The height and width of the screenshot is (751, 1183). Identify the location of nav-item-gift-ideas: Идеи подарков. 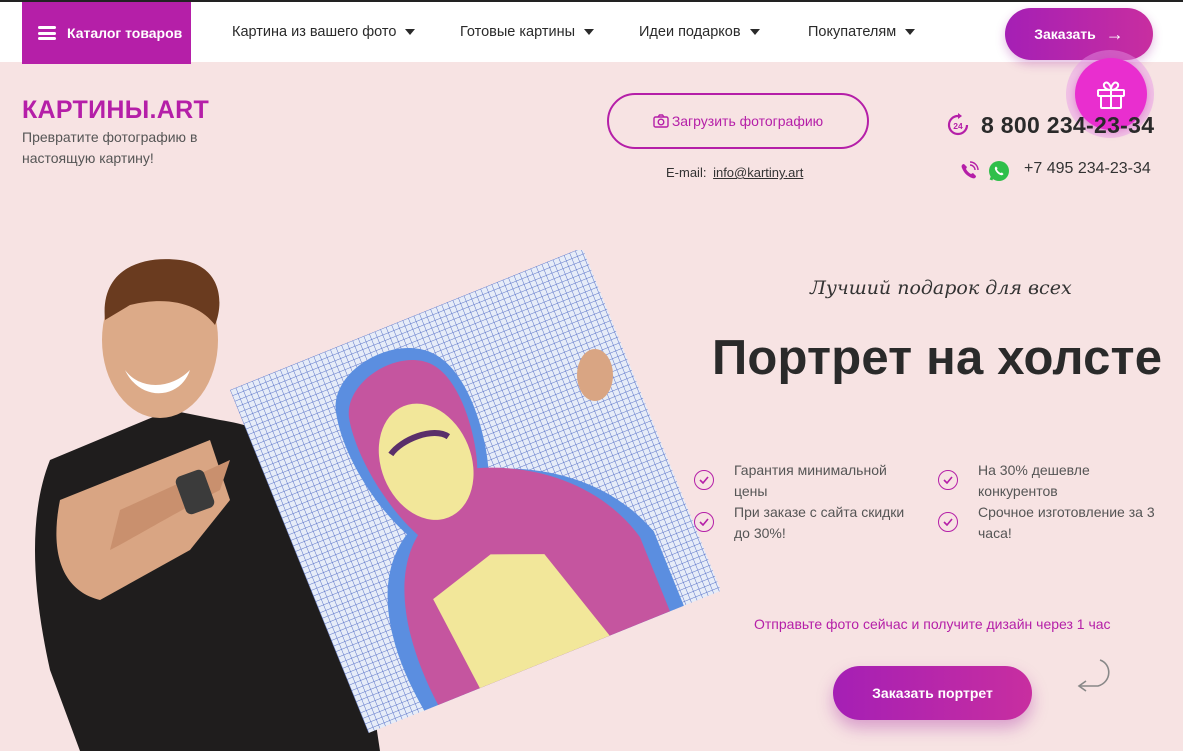
(699, 32).